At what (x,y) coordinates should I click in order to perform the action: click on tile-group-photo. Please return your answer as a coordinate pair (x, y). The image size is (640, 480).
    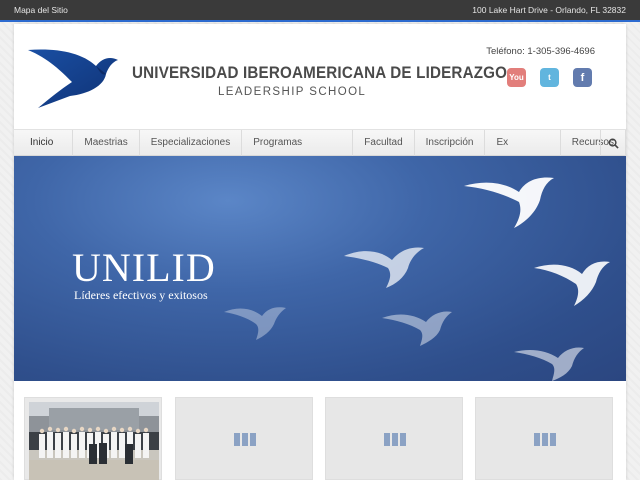
    Looking at the image, I should click on (93, 438).